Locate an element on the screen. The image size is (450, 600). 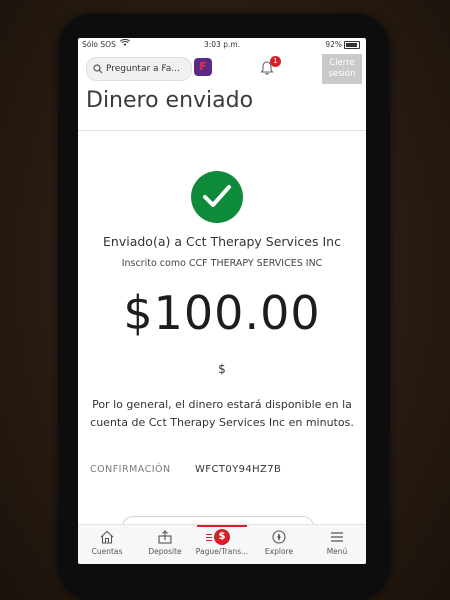
pay-transfer-icon: $ is located at coordinates (218, 537).